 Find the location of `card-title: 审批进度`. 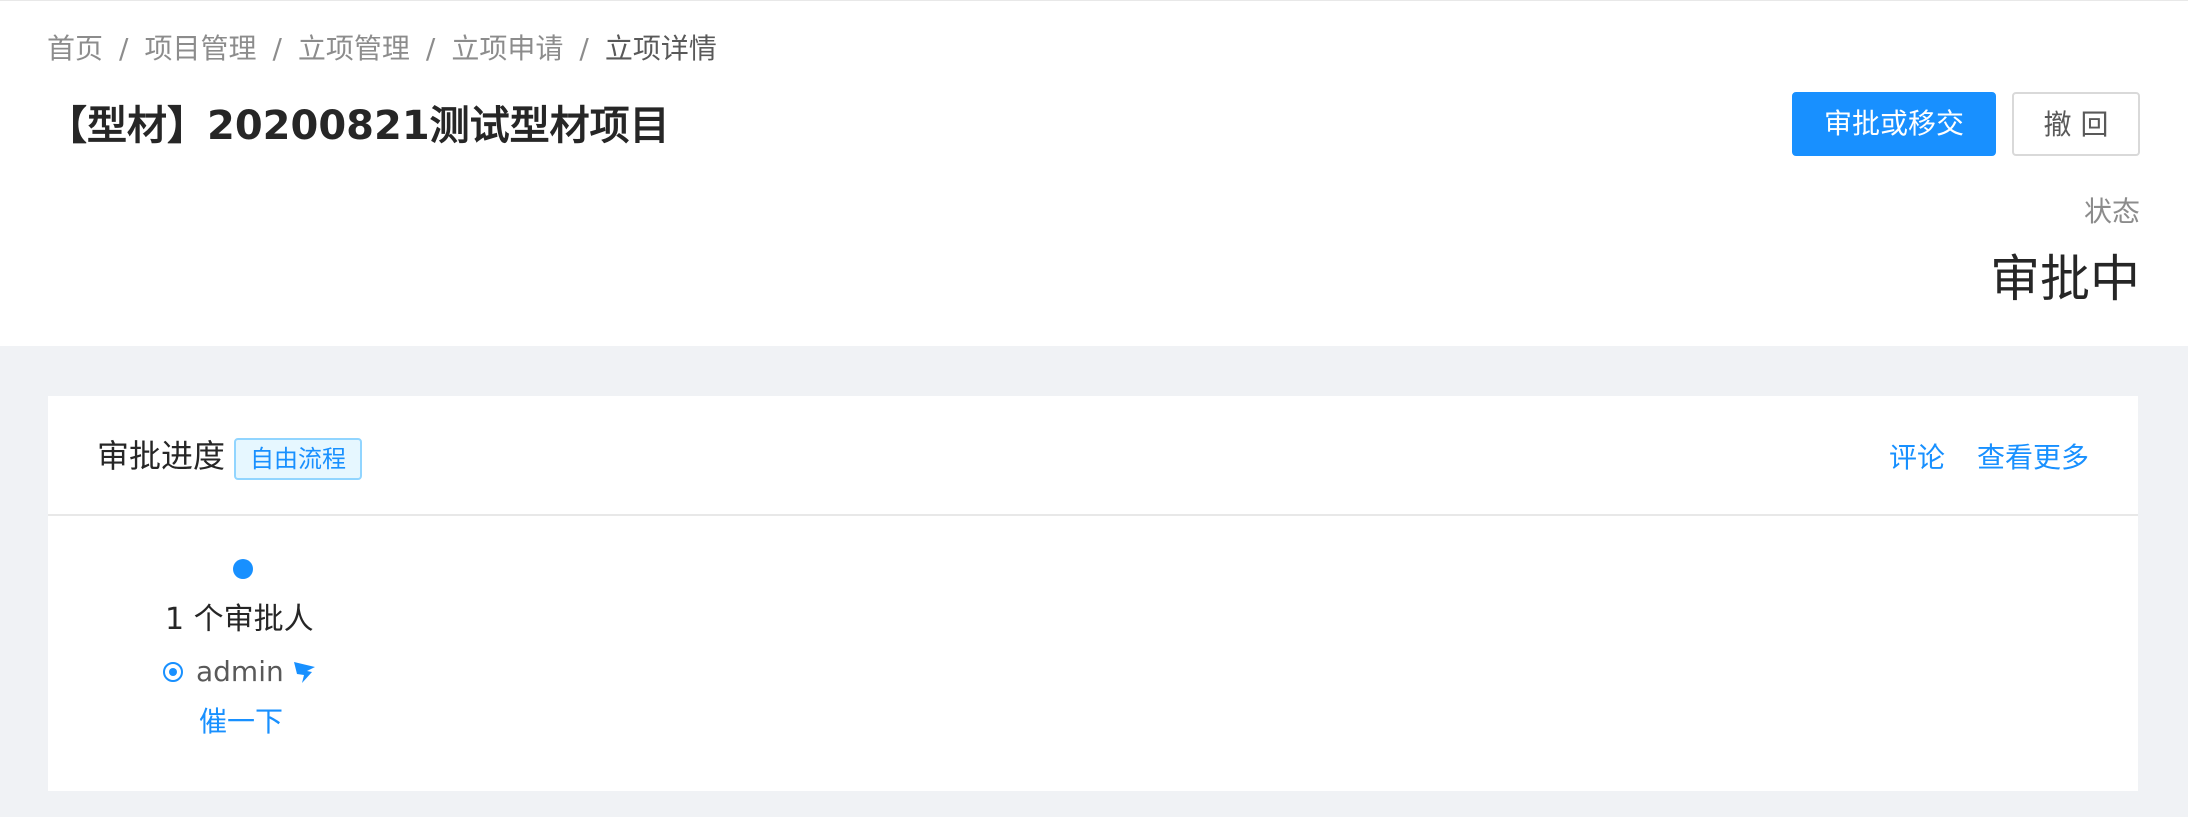

card-title: 审批进度 is located at coordinates (161, 456).